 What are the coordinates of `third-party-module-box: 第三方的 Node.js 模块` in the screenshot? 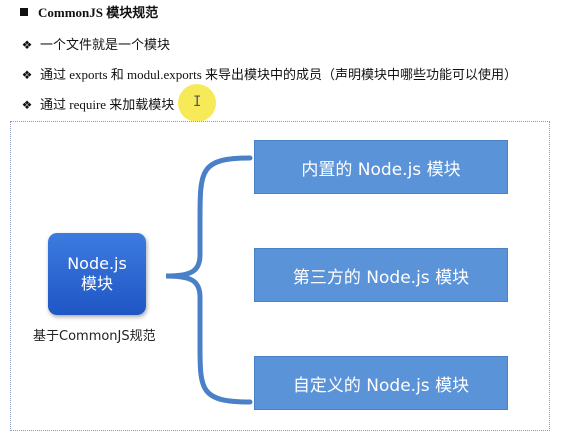 It's located at (381, 275).